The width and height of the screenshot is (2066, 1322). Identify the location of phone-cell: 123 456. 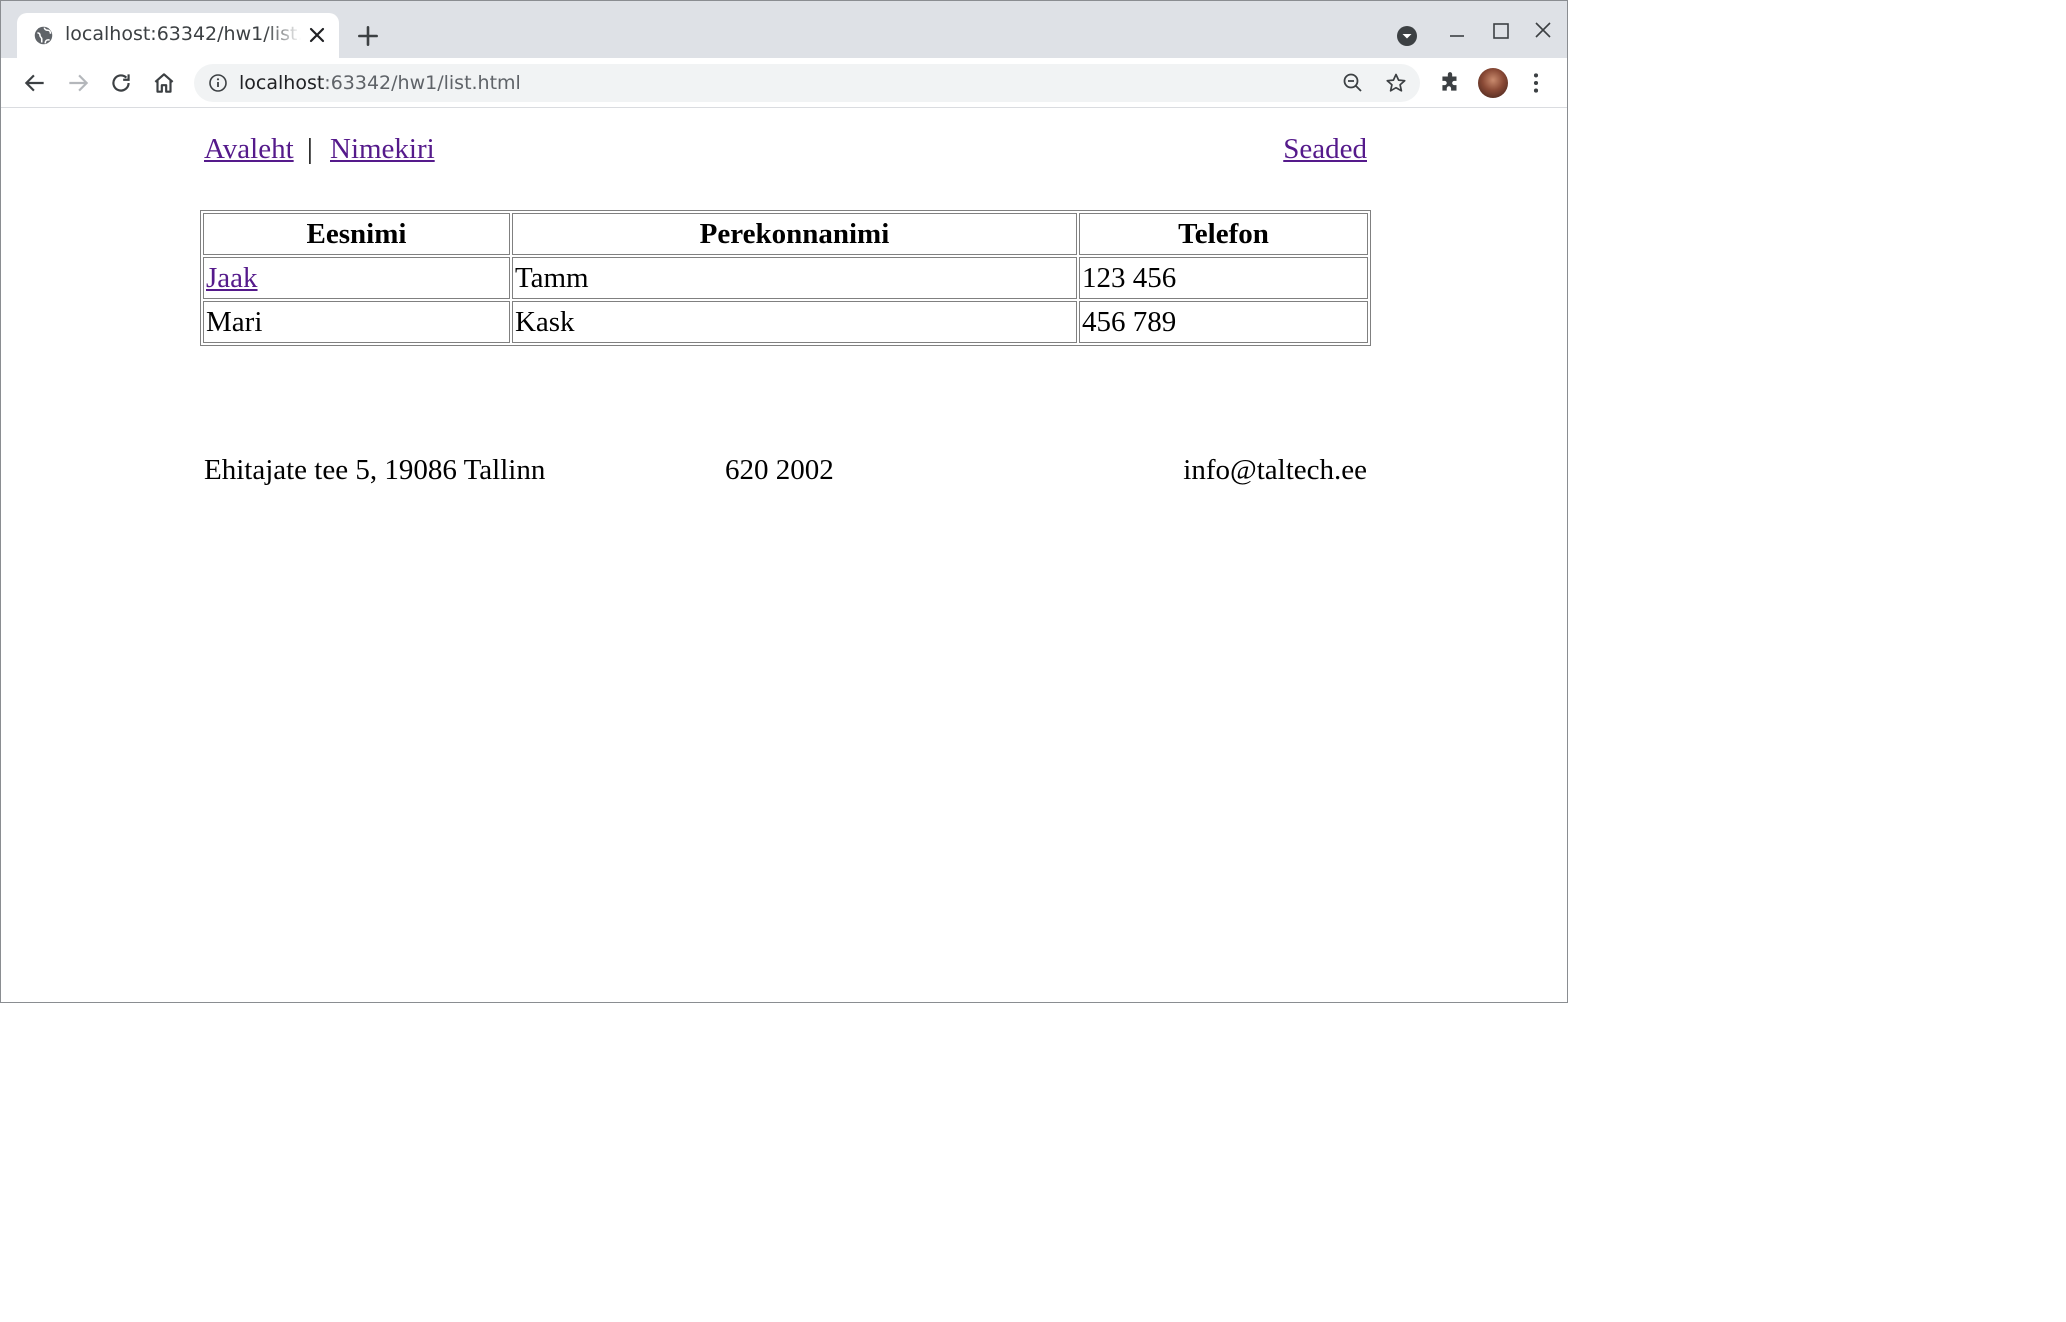
(1223, 278).